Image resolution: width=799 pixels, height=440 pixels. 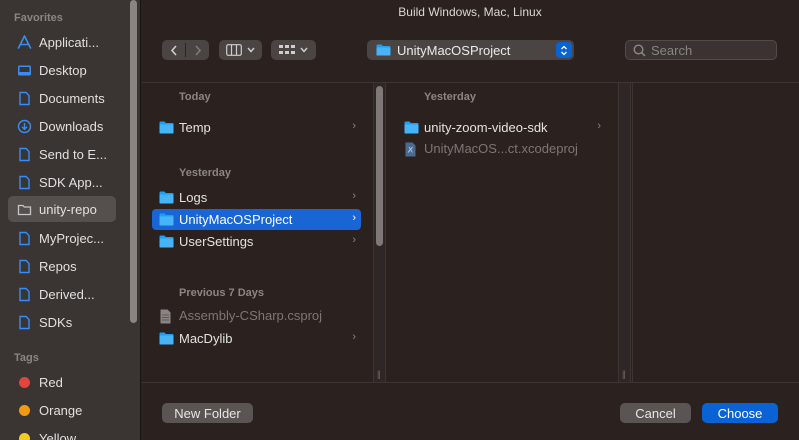 I want to click on sidebar-item-sdks: SDKs, so click(x=62, y=322).